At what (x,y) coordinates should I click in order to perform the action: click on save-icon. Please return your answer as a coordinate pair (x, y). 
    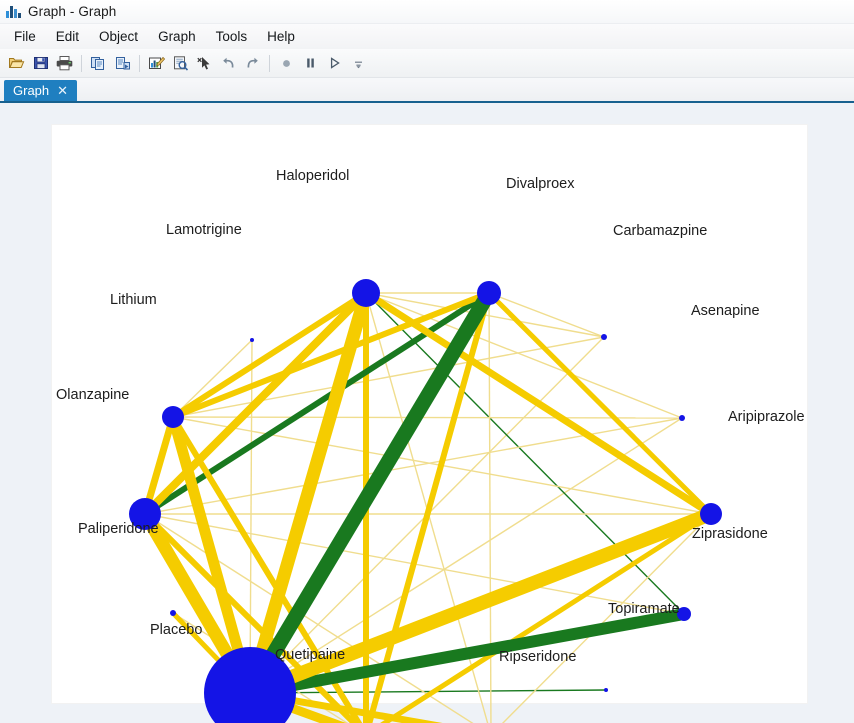
    Looking at the image, I should click on (40, 63).